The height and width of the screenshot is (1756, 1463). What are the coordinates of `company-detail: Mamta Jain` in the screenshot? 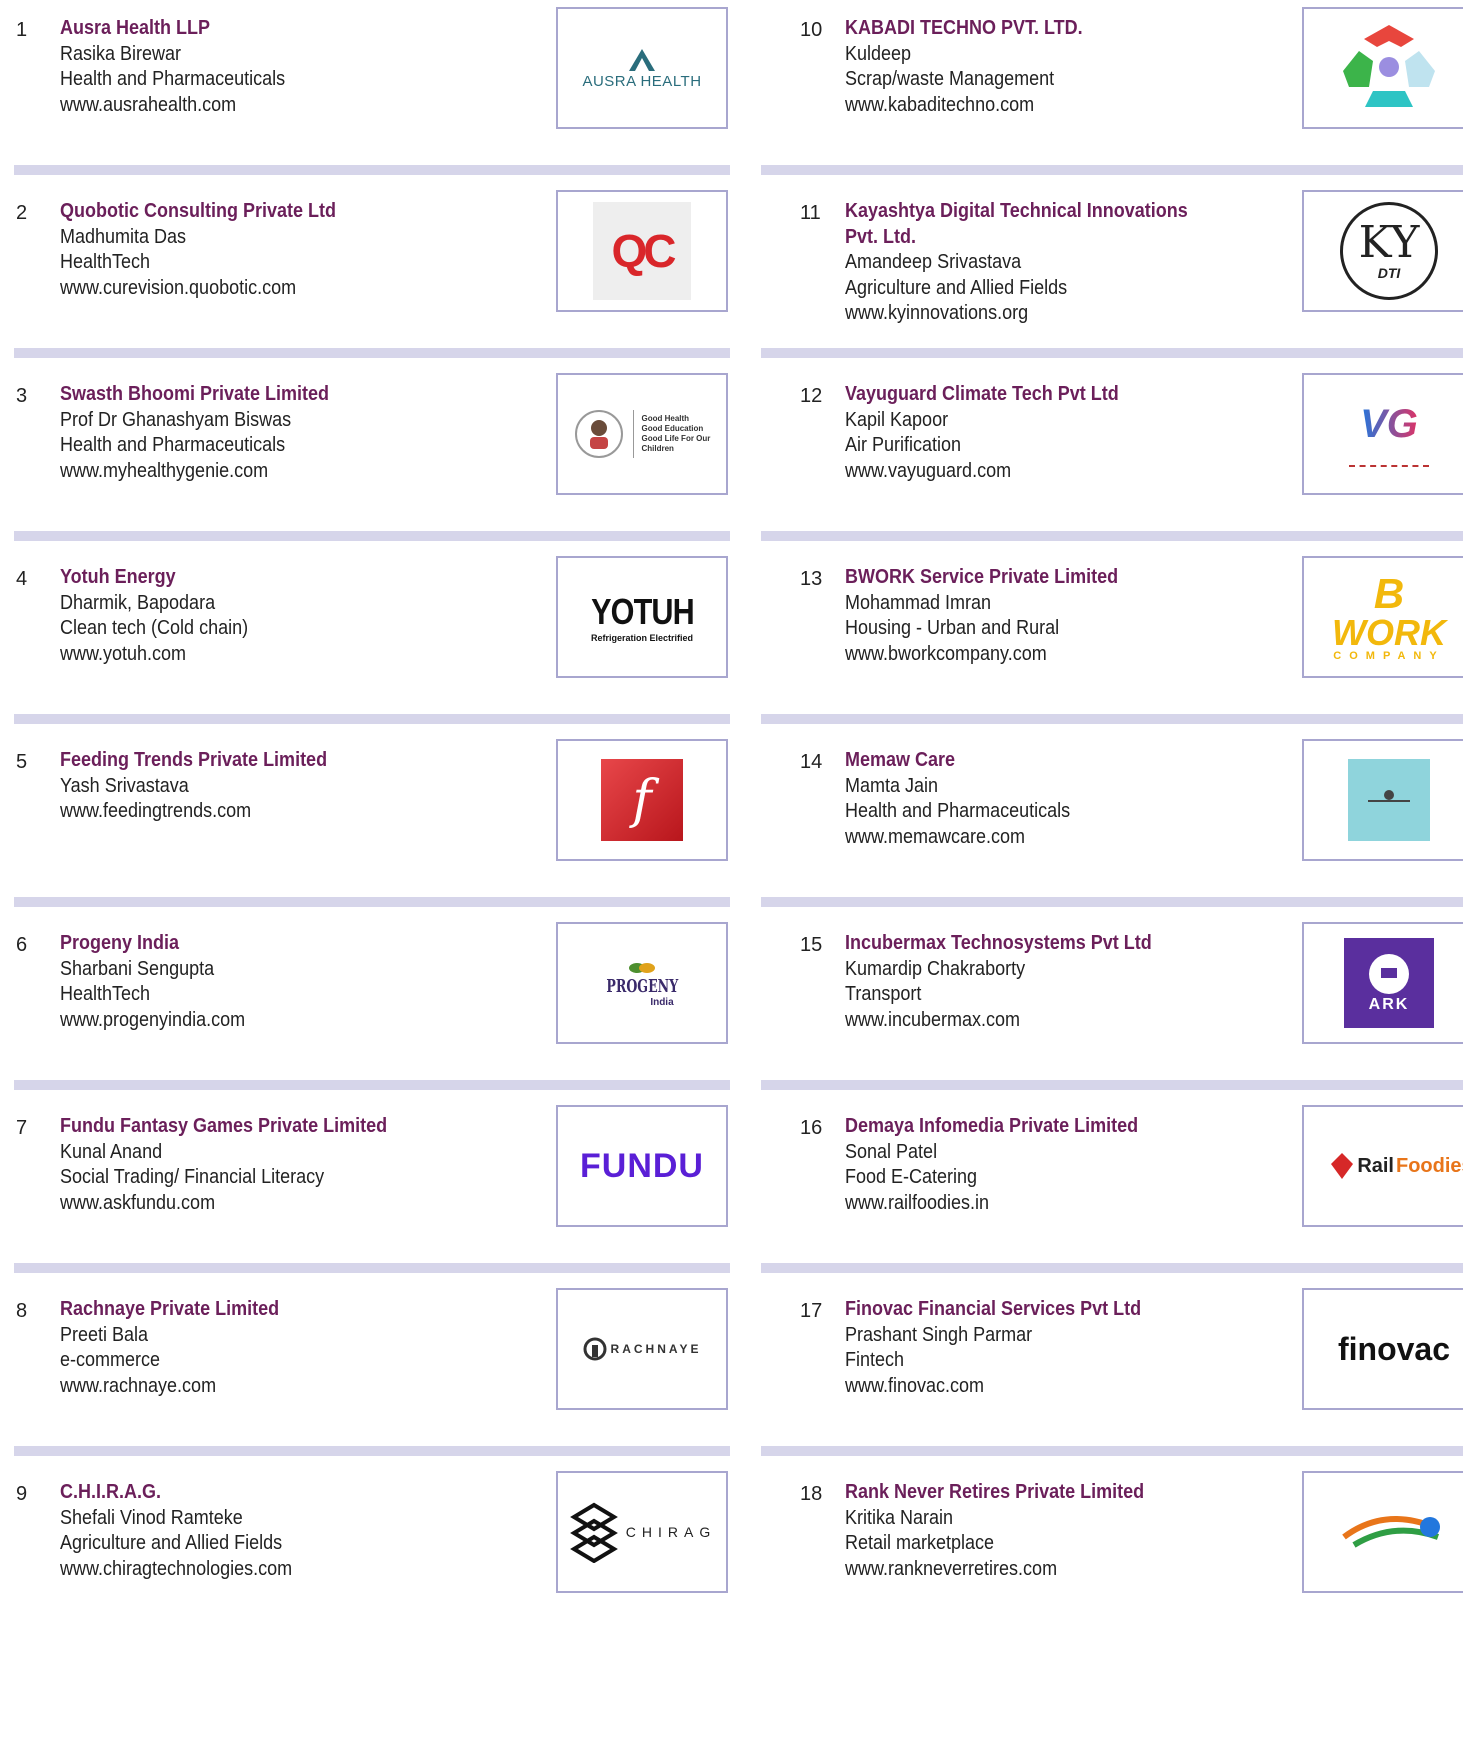 It's located at (892, 785).